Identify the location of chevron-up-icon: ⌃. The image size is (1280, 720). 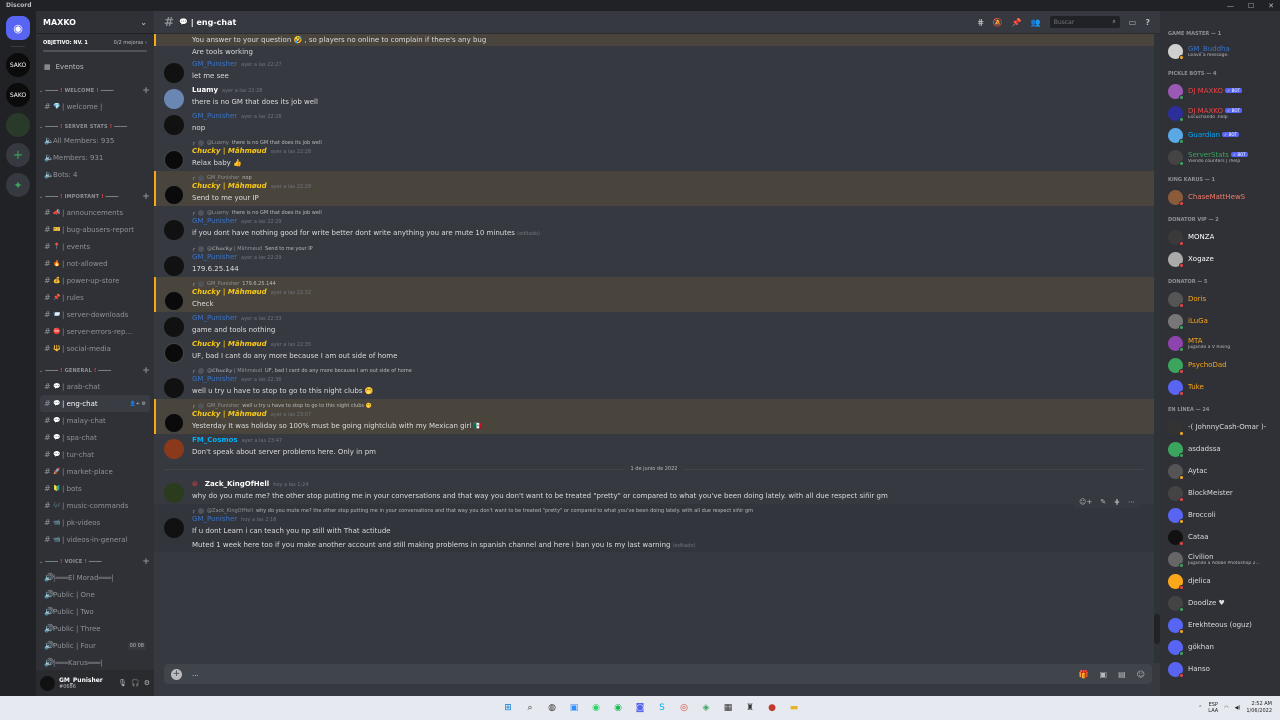
(1200, 708).